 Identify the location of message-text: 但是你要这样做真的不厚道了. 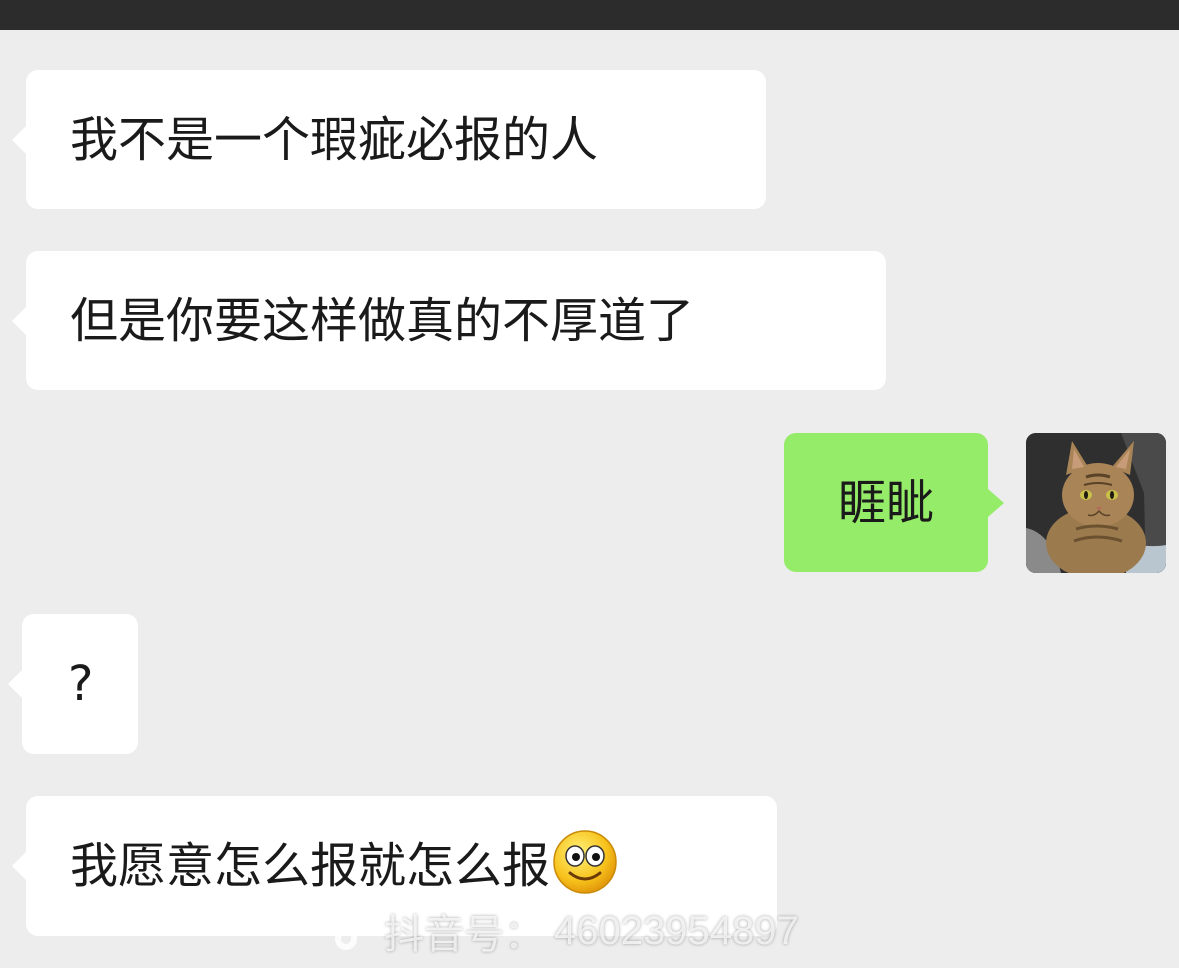
(382, 320).